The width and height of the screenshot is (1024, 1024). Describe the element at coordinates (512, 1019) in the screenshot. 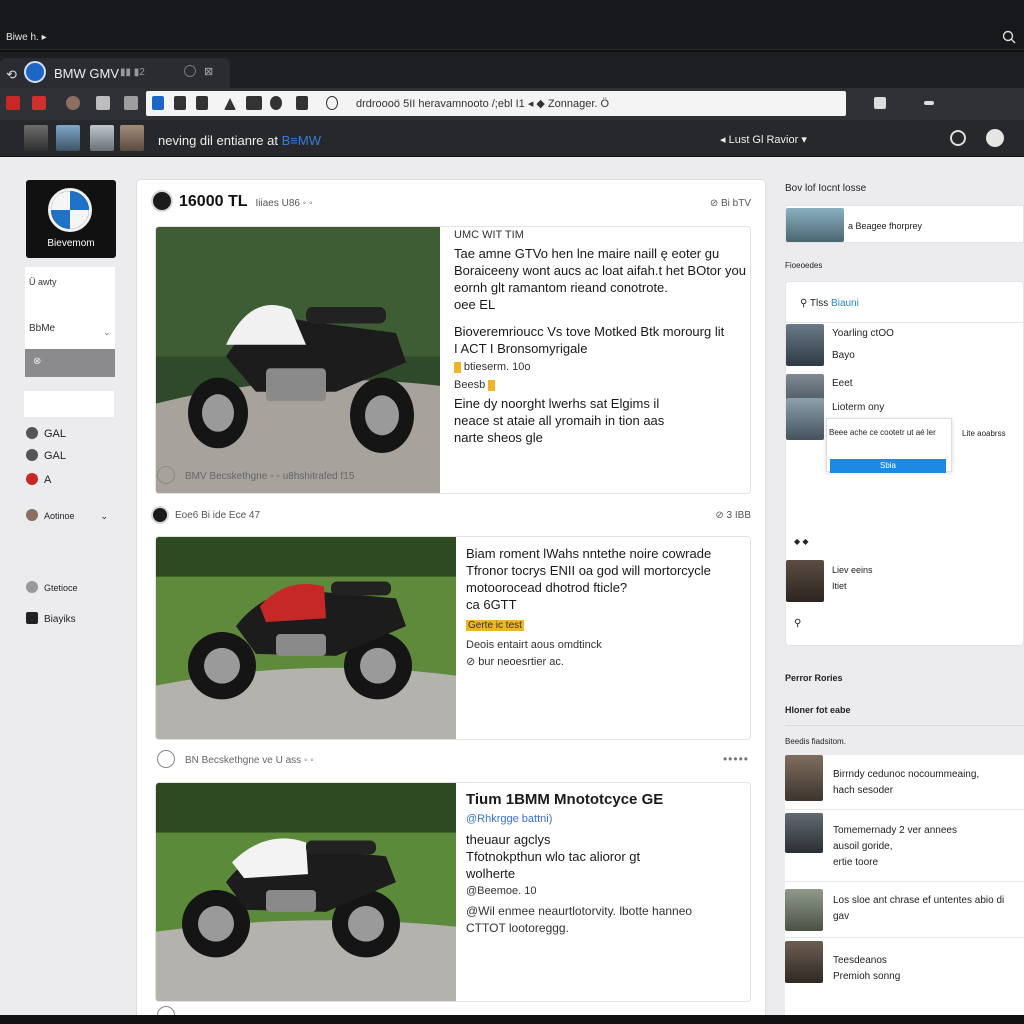

I see `bottom-bar` at that location.